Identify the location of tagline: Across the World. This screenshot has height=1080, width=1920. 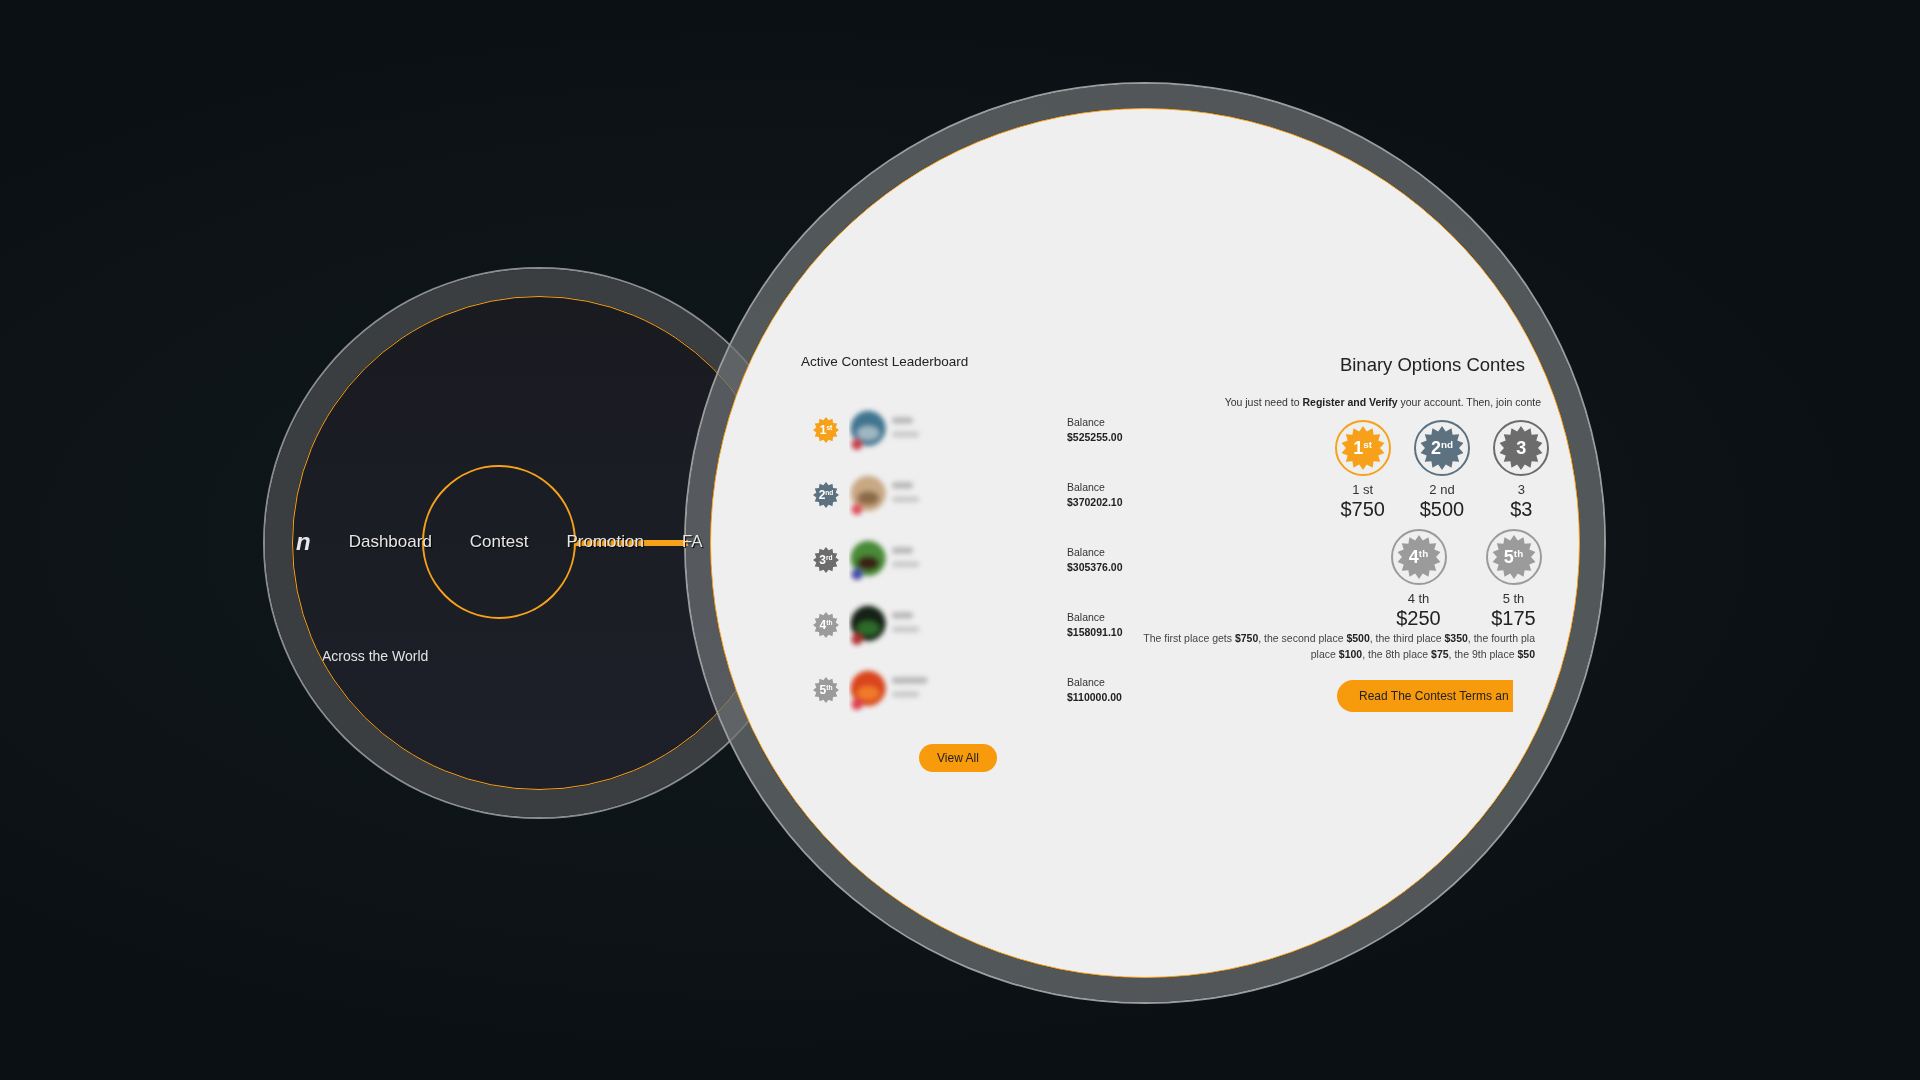
(375, 656).